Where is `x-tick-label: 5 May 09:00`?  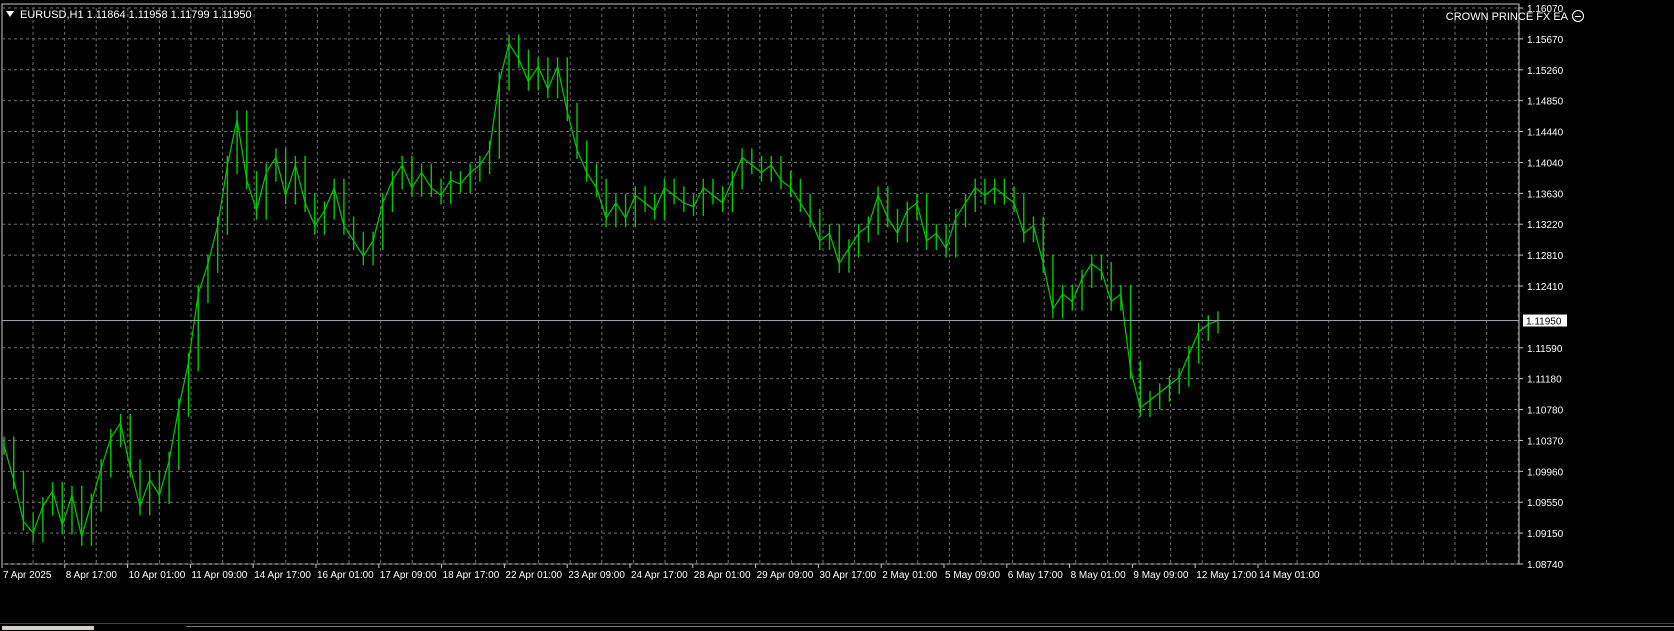 x-tick-label: 5 May 09:00 is located at coordinates (972, 575).